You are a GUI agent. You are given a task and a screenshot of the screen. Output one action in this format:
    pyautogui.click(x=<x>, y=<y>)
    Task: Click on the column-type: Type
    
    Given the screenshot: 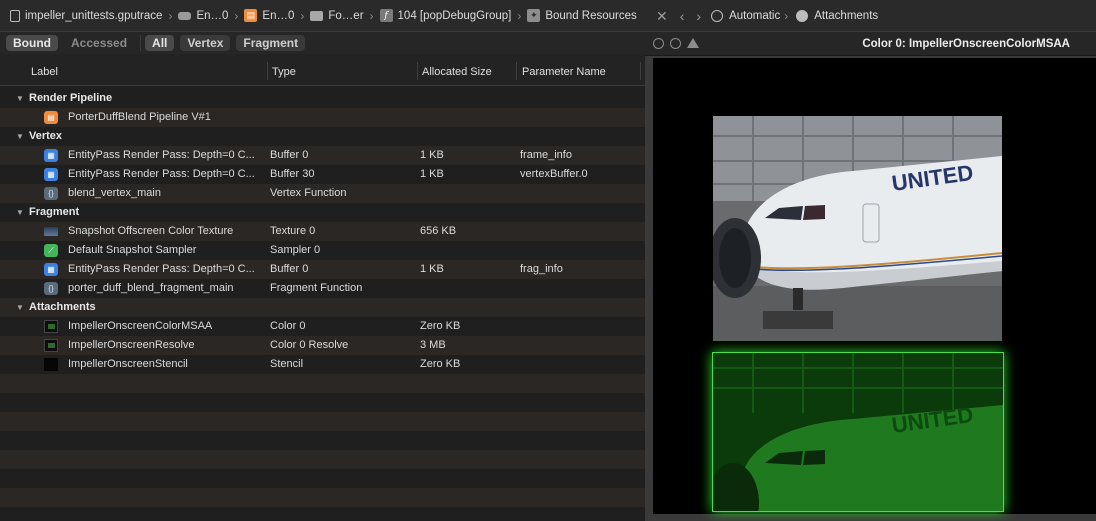 What is the action you would take?
    pyautogui.click(x=284, y=72)
    